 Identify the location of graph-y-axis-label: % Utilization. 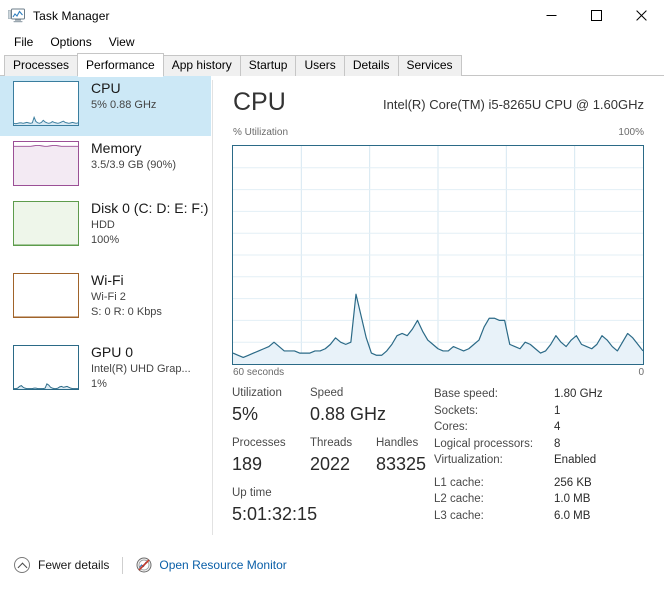
(261, 132).